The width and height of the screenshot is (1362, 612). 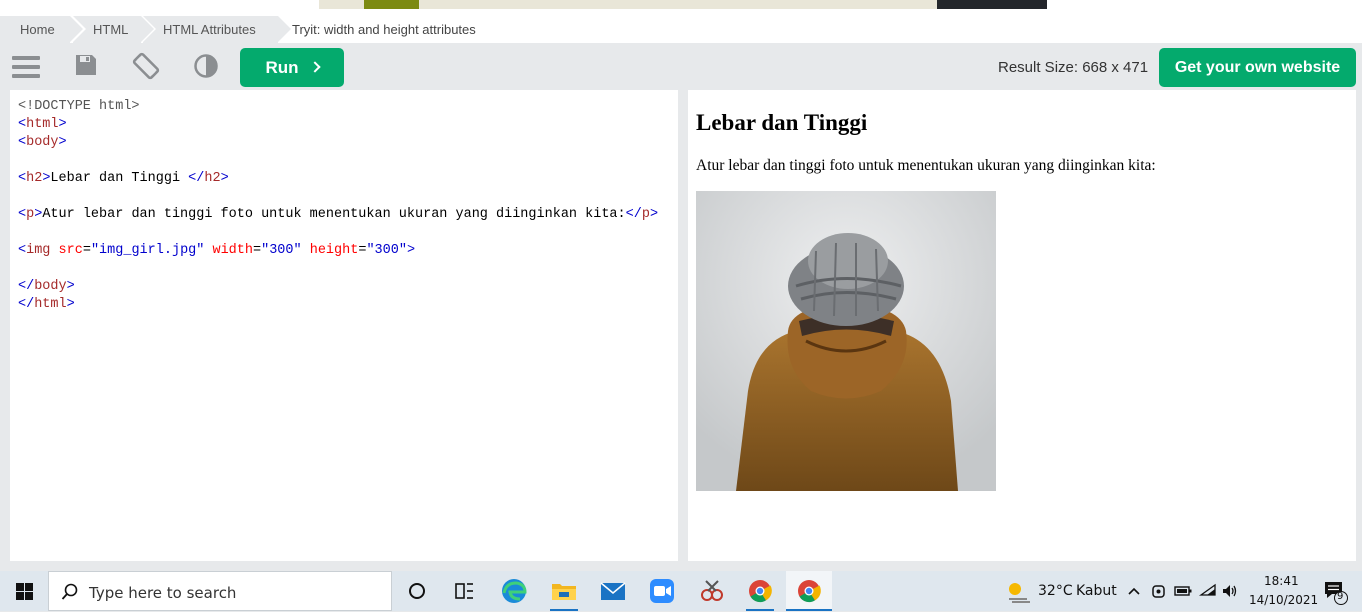 What do you see at coordinates (1073, 67) in the screenshot?
I see `result-size: Result Size: 668 x 471` at bounding box center [1073, 67].